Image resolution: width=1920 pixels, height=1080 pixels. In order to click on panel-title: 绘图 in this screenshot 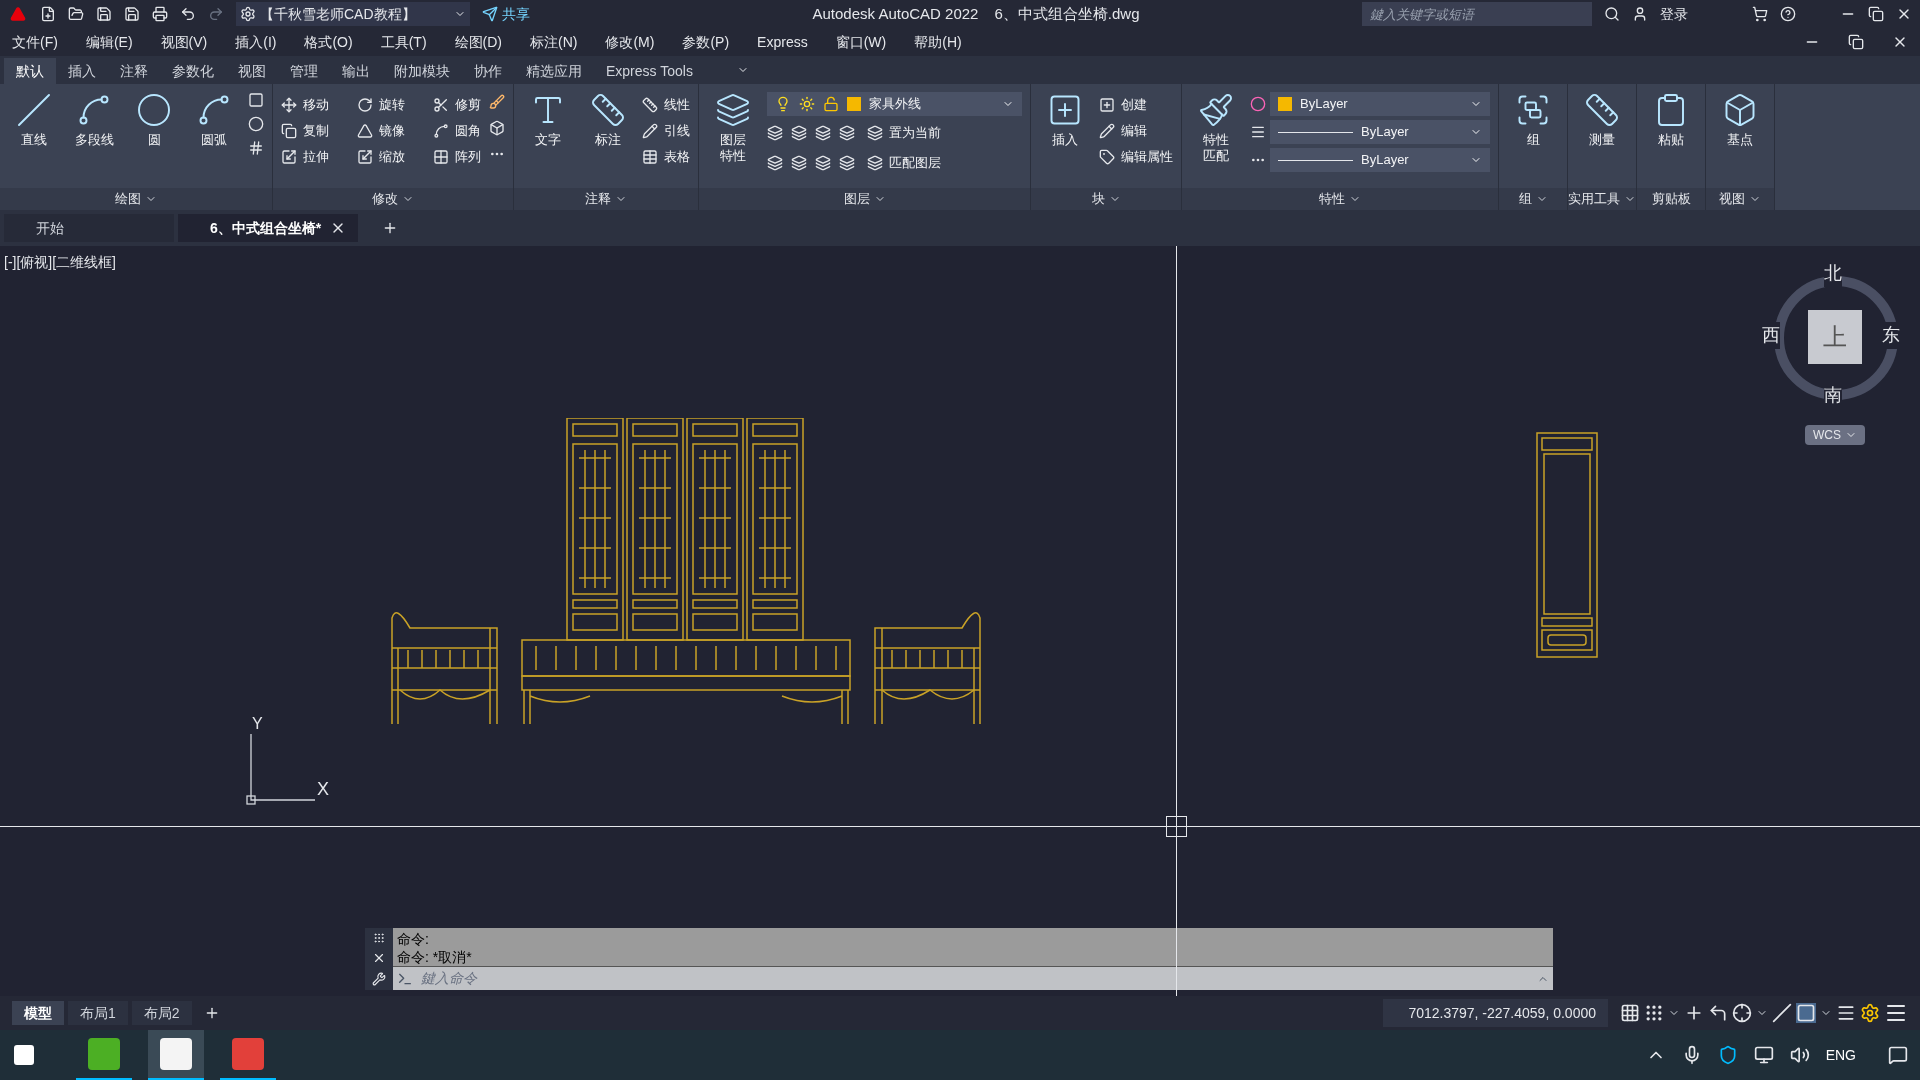, I will do `click(128, 199)`.